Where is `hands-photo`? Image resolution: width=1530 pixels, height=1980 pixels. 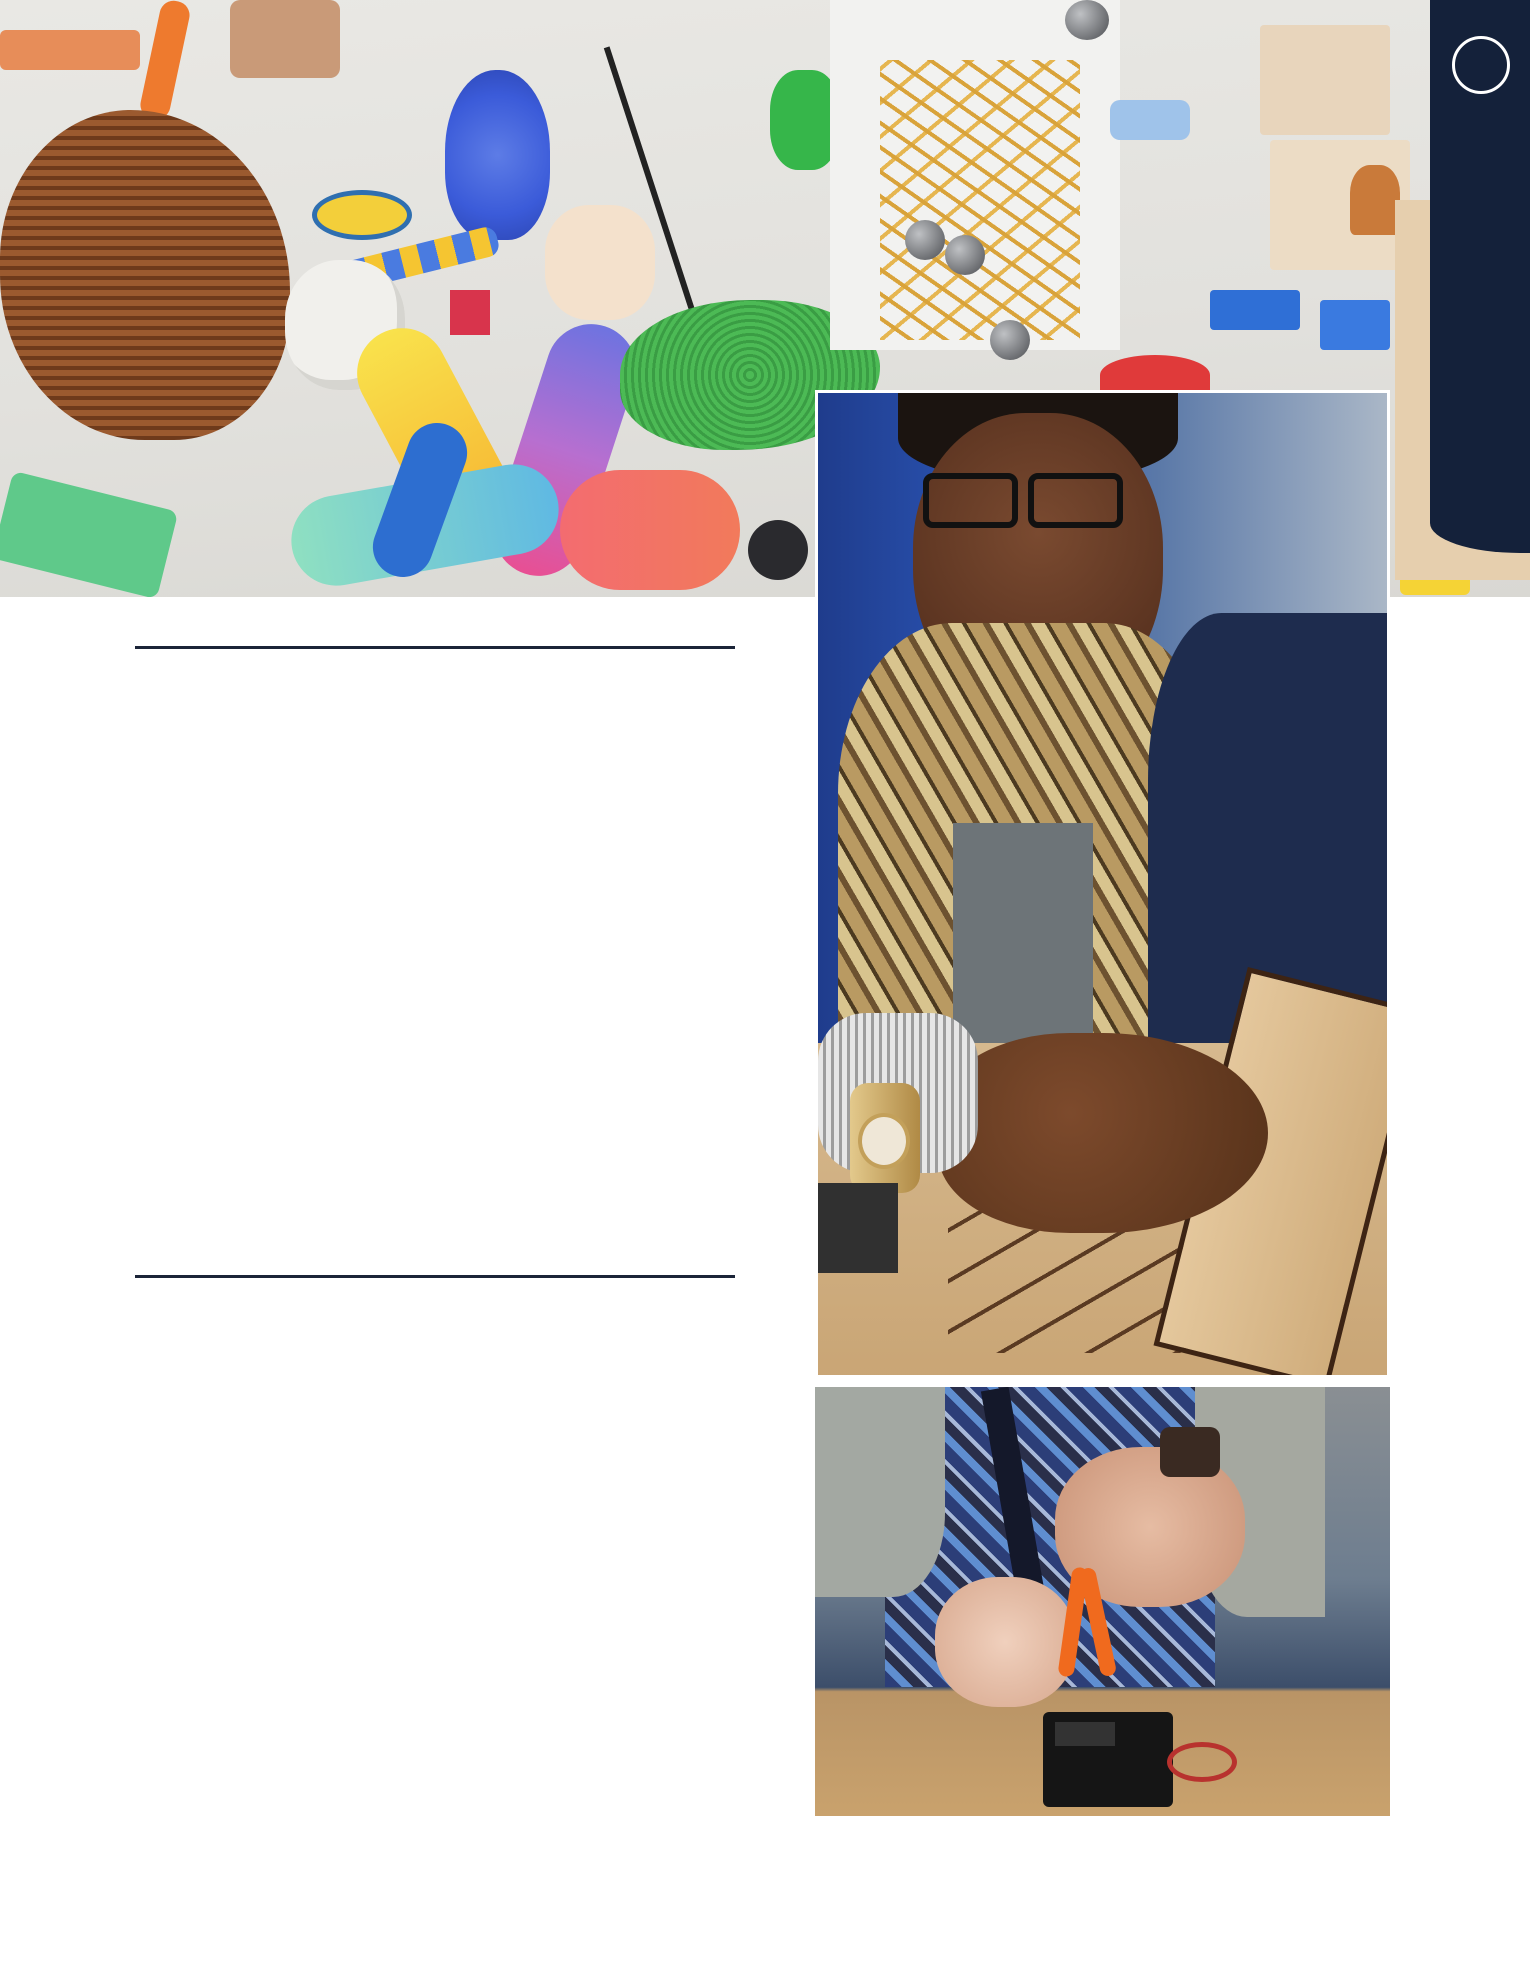 hands-photo is located at coordinates (1102, 1601).